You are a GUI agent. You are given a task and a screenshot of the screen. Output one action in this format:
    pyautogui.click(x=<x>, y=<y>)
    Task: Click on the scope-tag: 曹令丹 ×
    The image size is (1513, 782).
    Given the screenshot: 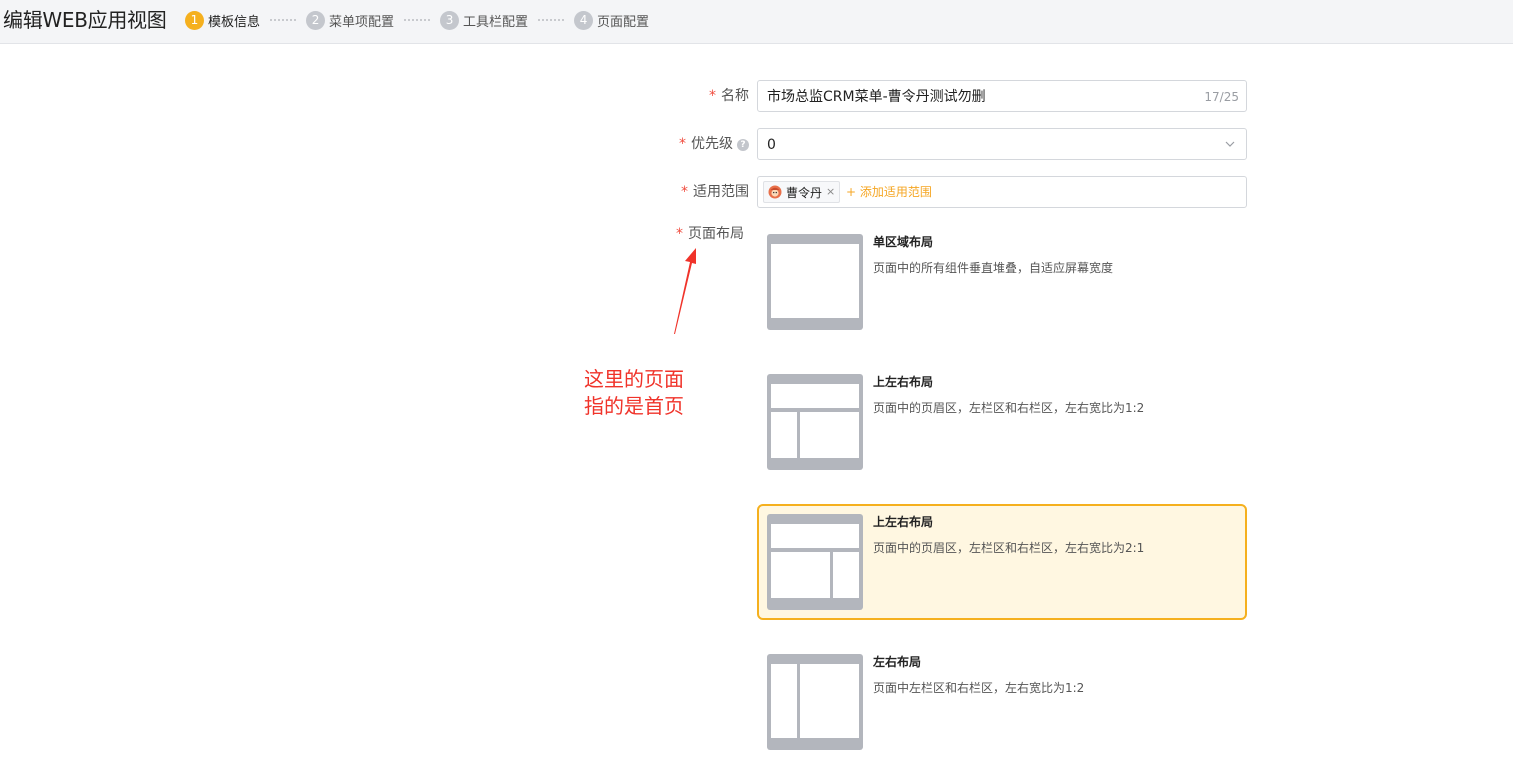 What is the action you would take?
    pyautogui.click(x=802, y=192)
    